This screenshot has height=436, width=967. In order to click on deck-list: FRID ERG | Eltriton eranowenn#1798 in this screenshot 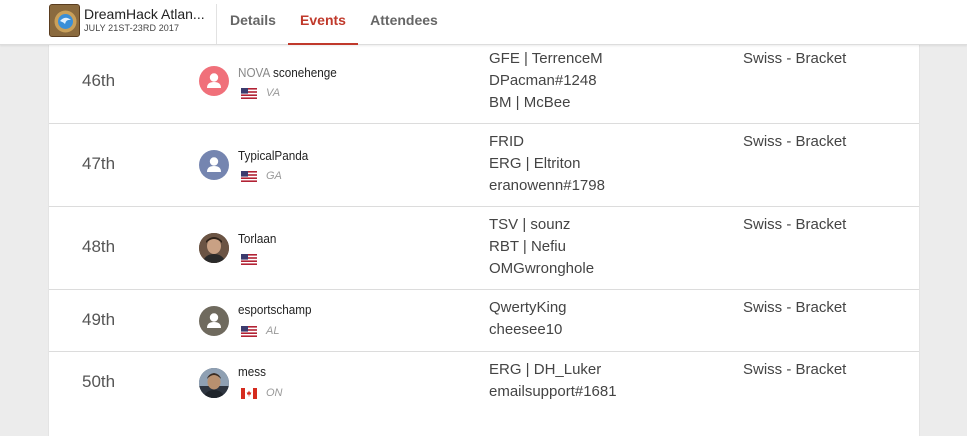, I will do `click(547, 164)`.